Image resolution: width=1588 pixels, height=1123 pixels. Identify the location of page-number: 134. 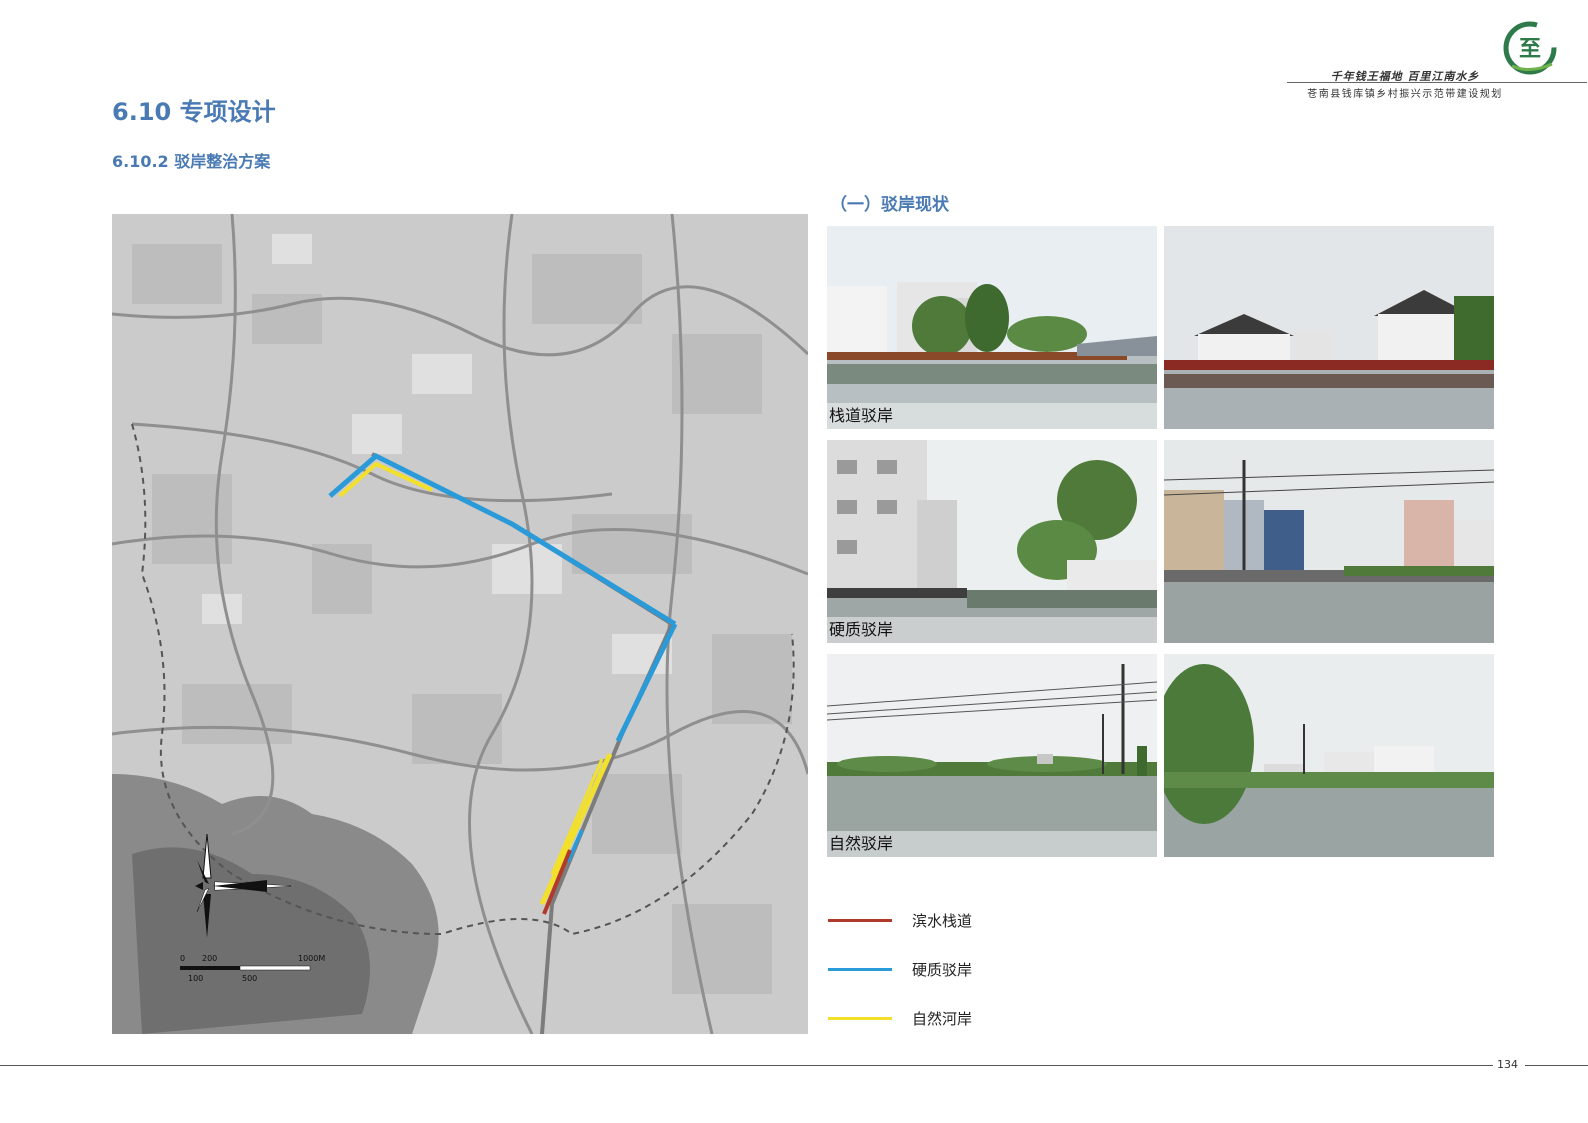
(1507, 1064).